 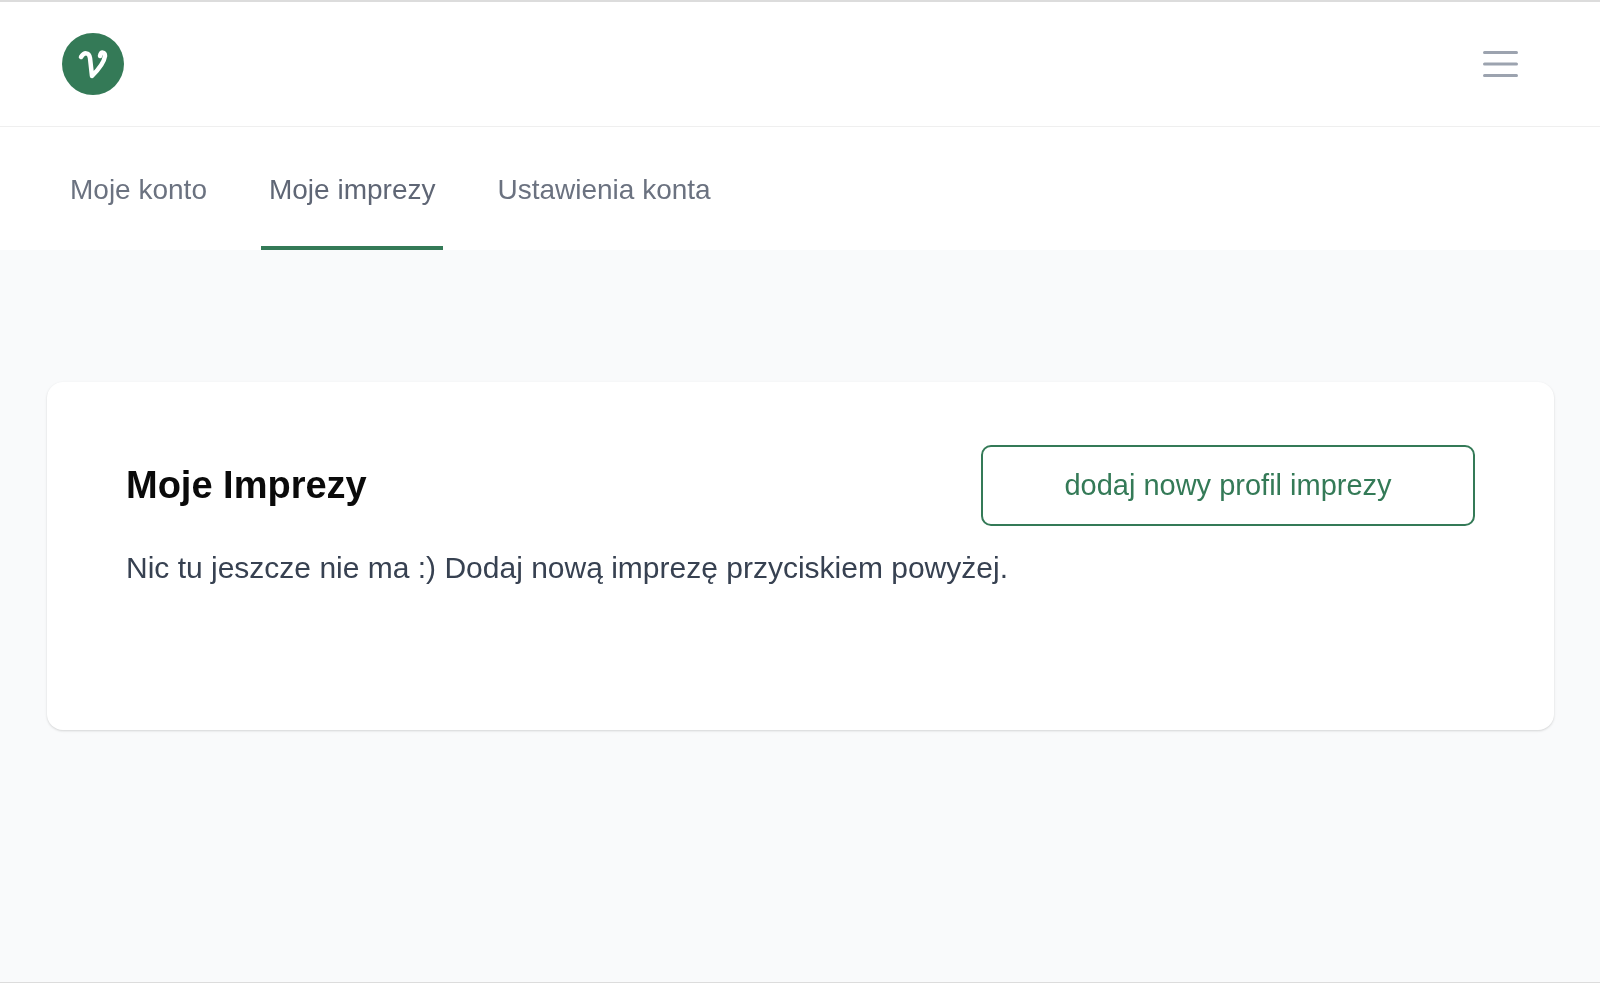 I want to click on add-profile-button: dodaj nowy profil imprezy, so click(x=1228, y=485).